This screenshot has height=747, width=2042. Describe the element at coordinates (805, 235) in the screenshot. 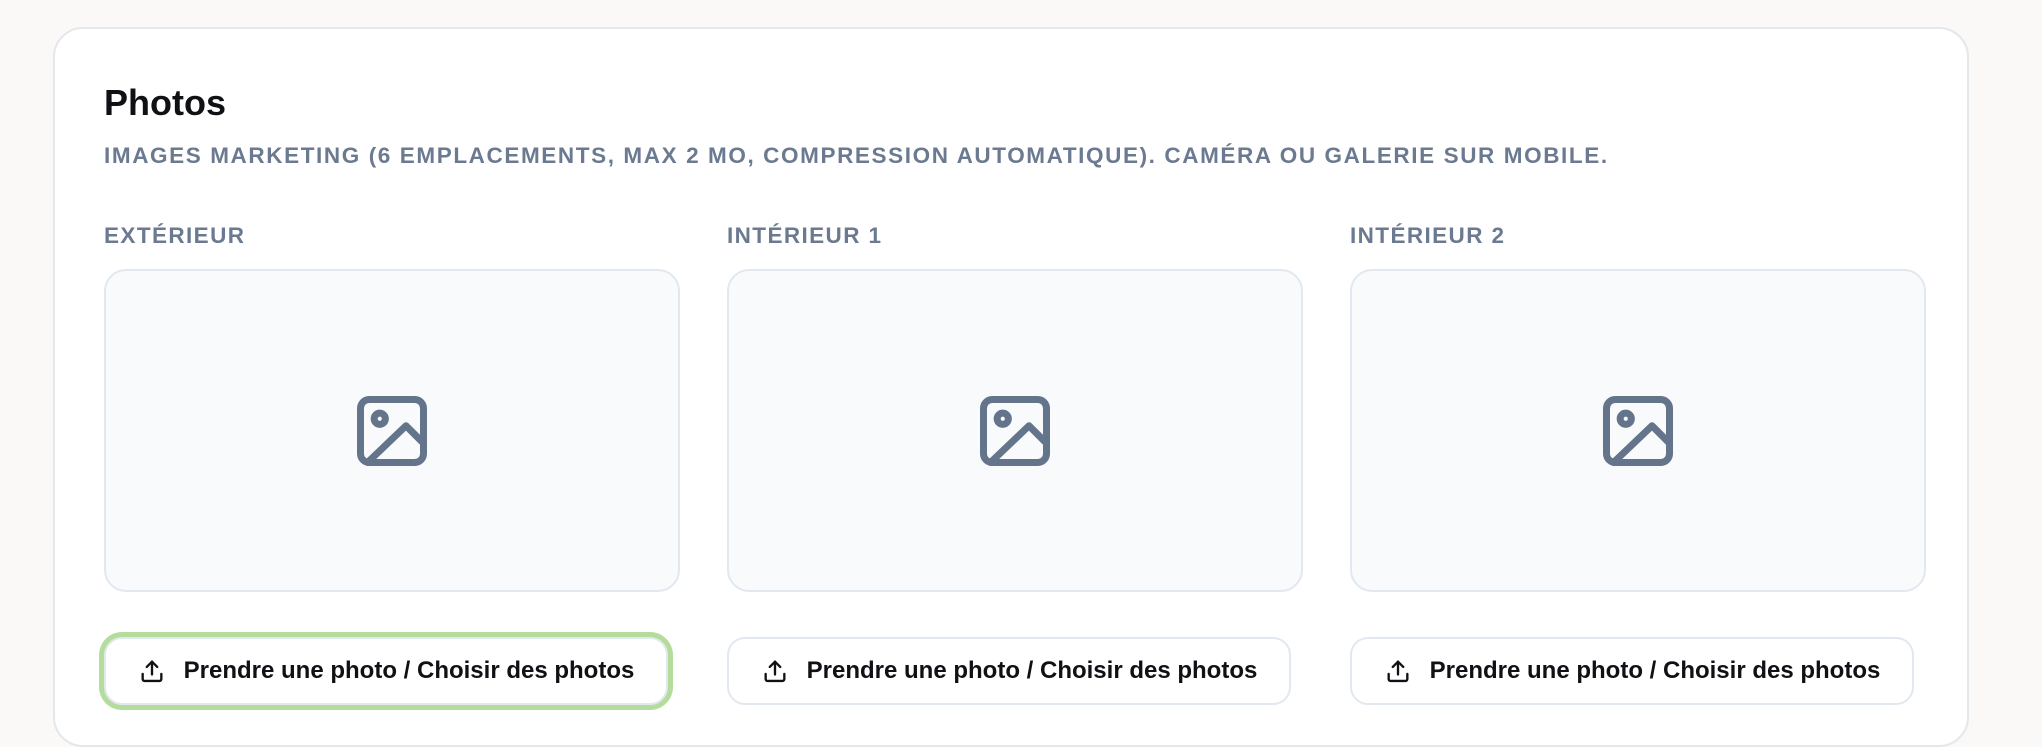

I see `slot-label: INTÉRIEUR 1` at that location.